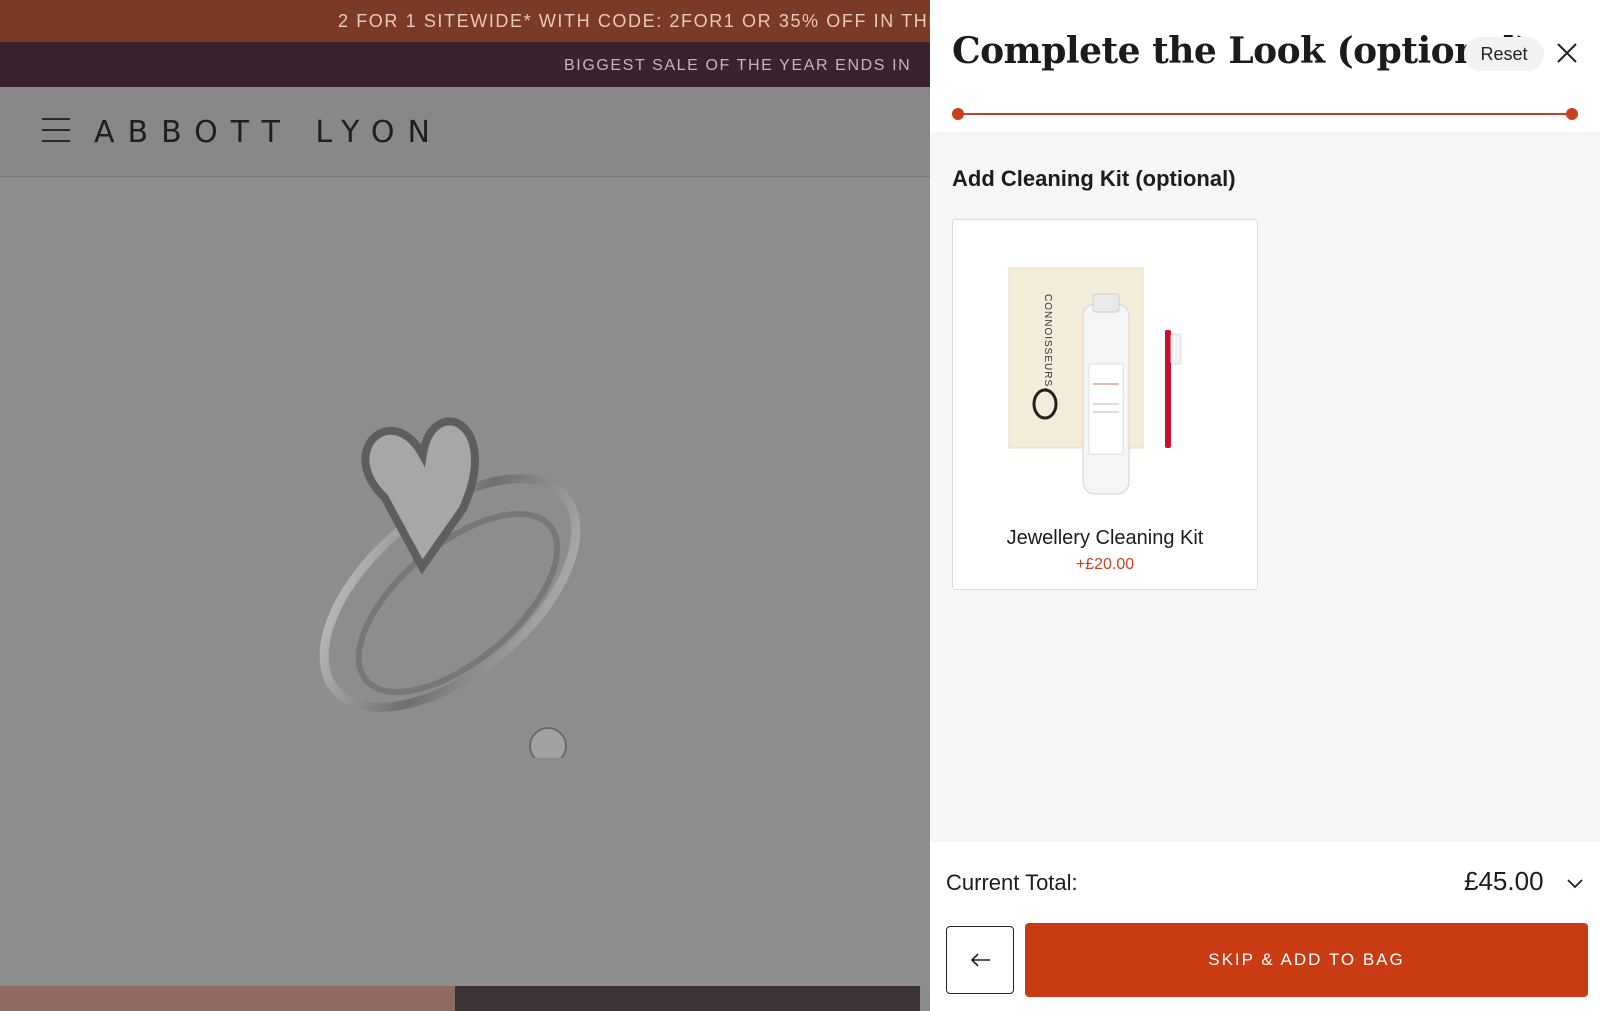 The image size is (1600, 1011). Describe the element at coordinates (268, 132) in the screenshot. I see `site-logo: ABBOTT LYON` at that location.